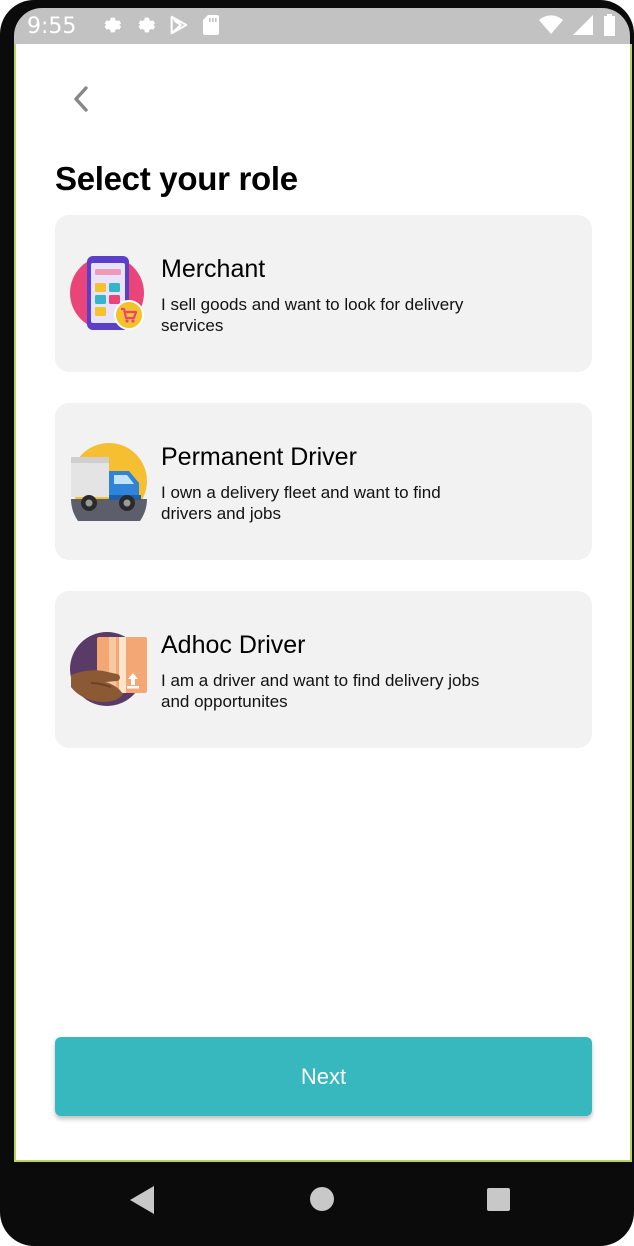 This screenshot has width=634, height=1246. Describe the element at coordinates (109, 489) in the screenshot. I see `delivery-truck-icon` at that location.